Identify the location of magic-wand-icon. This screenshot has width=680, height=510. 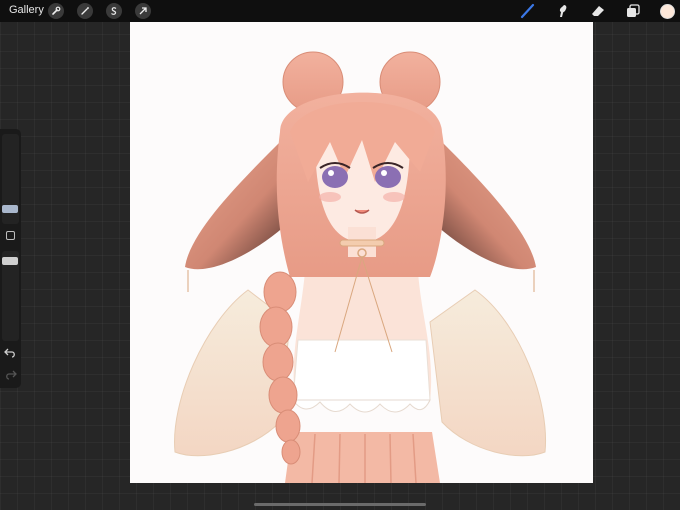
(85, 11).